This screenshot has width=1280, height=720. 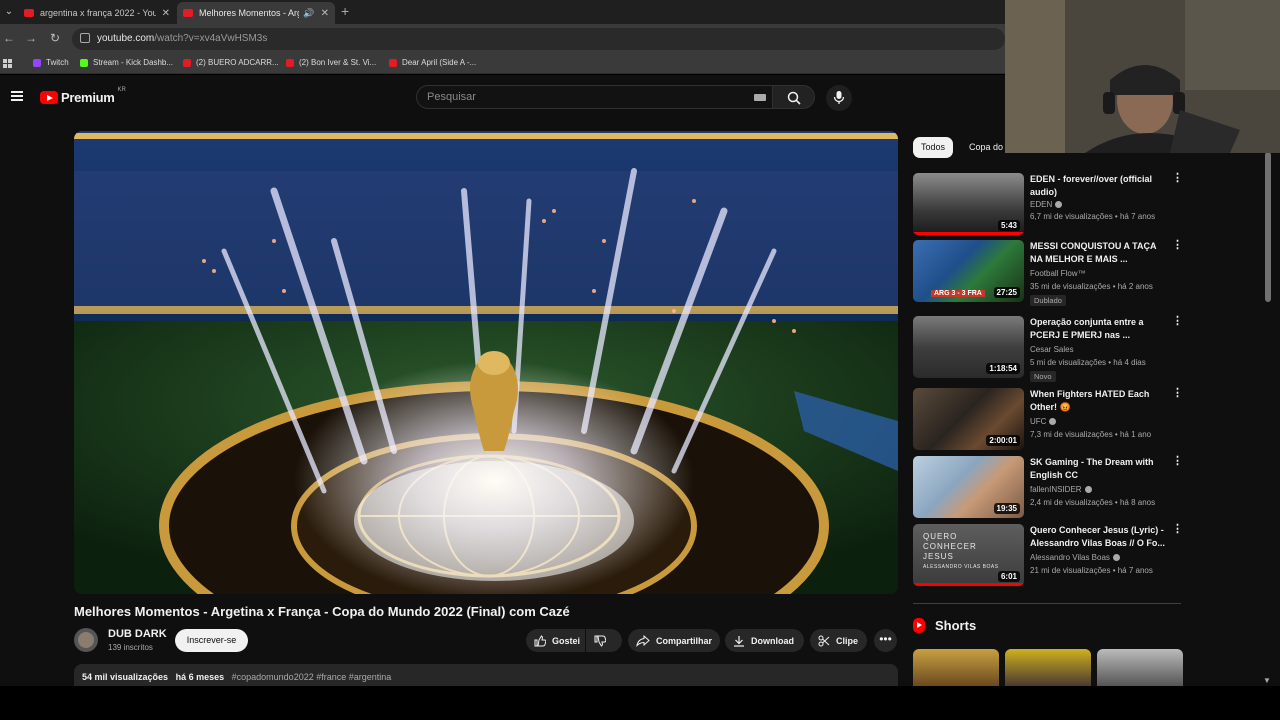 I want to click on menu-icon, so click(x=17, y=96).